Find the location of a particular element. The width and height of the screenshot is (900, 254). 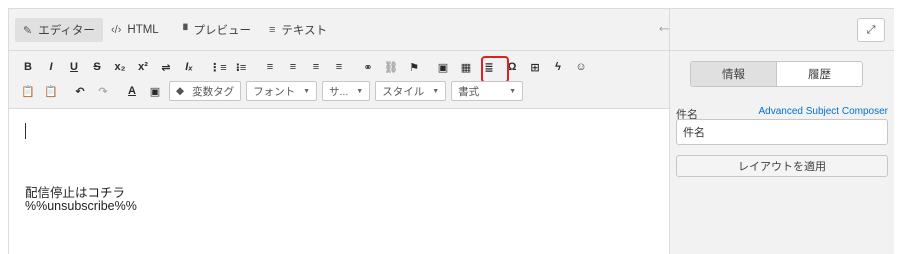

tab-preview: ▝ プレビュー is located at coordinates (215, 30).